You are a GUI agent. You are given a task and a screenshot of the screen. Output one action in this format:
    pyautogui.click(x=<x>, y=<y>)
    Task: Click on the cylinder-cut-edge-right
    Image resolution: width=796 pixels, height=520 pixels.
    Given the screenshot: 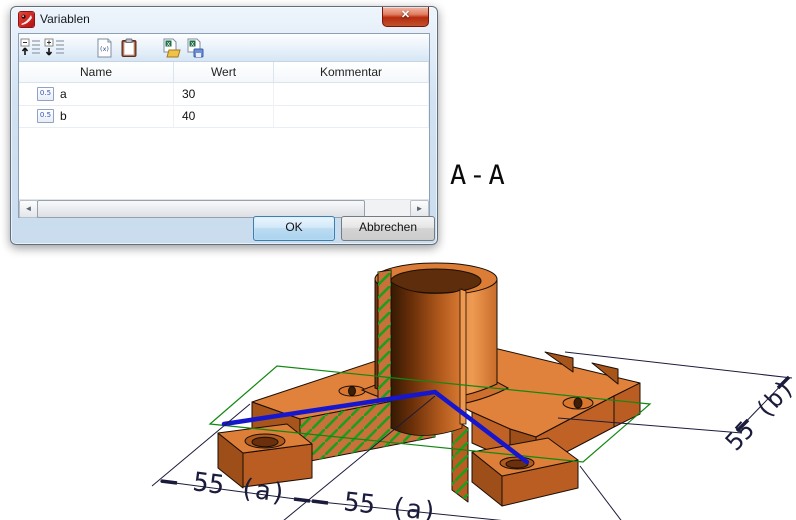 What is the action you would take?
    pyautogui.click(x=463, y=356)
    